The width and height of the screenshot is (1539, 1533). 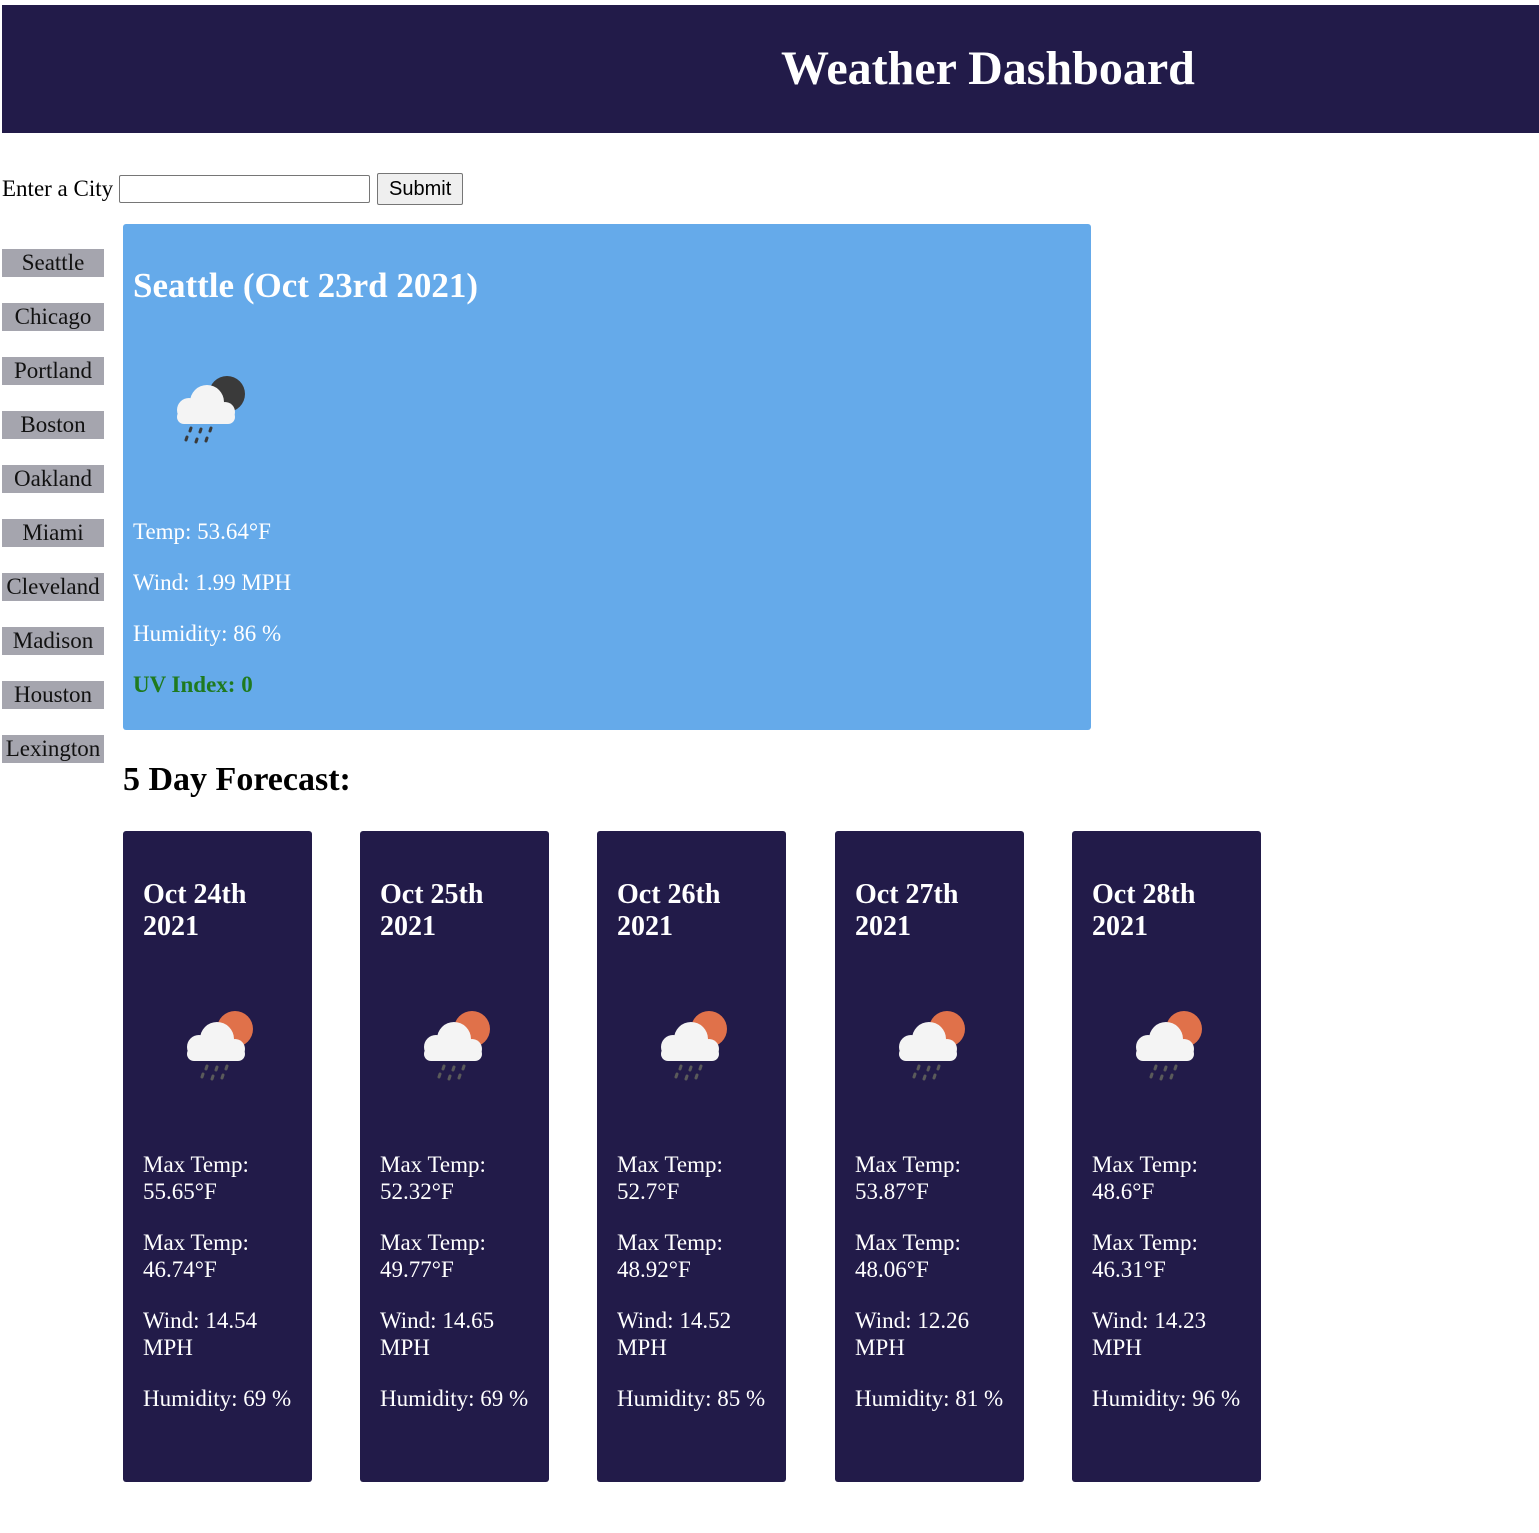 What do you see at coordinates (1149, 1334) in the screenshot?
I see `forecast-wind: Wind: 14.23 MPH` at bounding box center [1149, 1334].